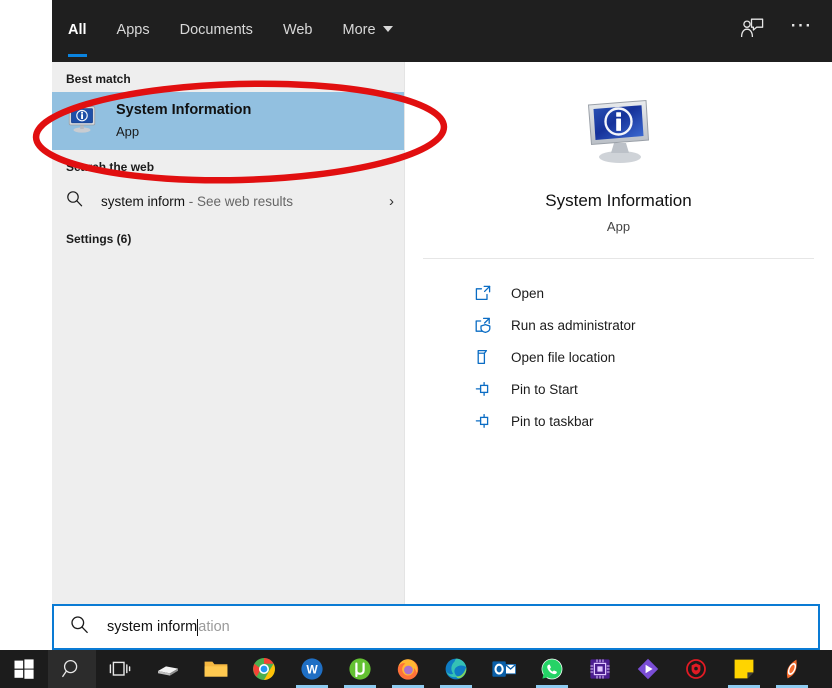 The height and width of the screenshot is (688, 832). I want to click on tab-documents-label: Documents, so click(216, 30).